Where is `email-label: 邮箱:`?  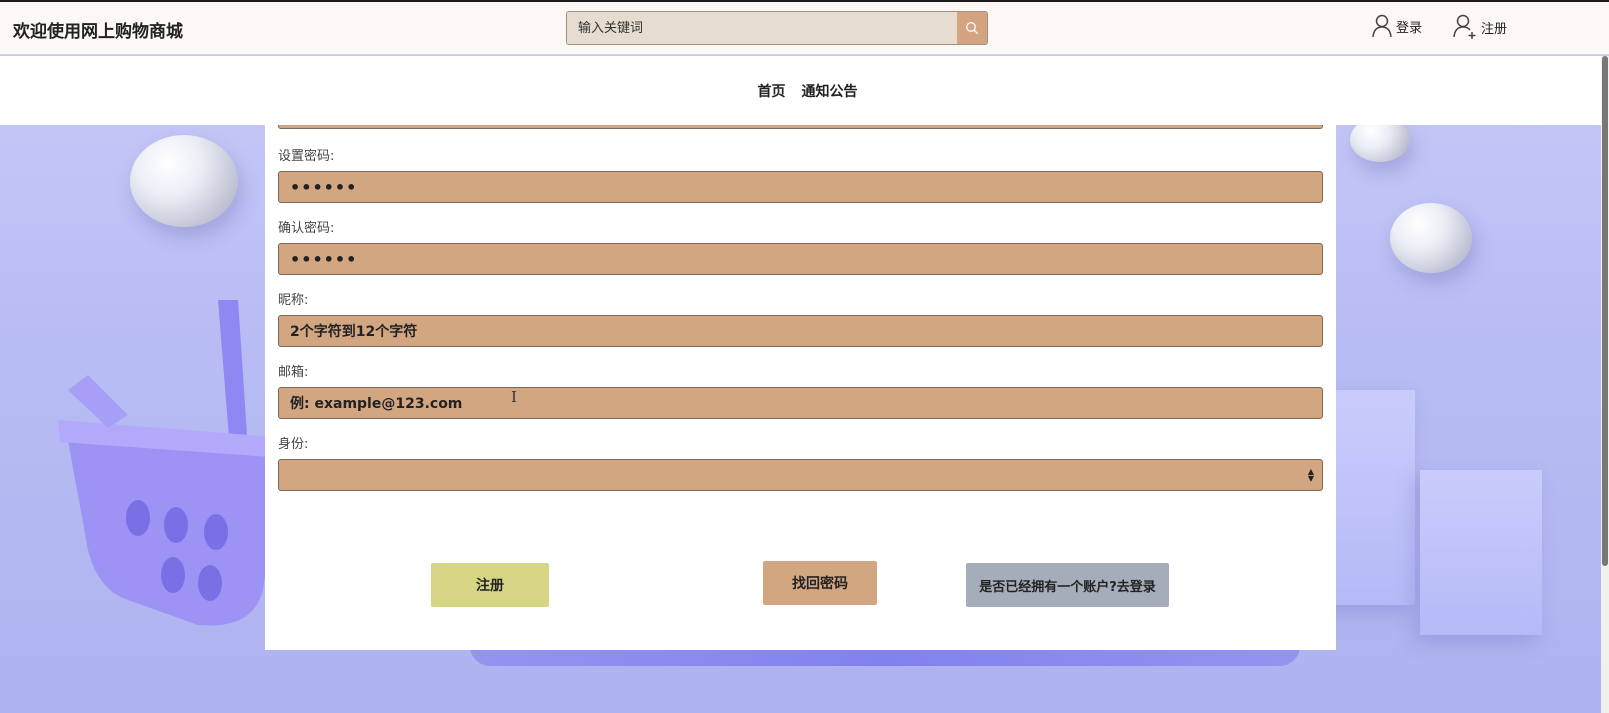 email-label: 邮箱: is located at coordinates (293, 372).